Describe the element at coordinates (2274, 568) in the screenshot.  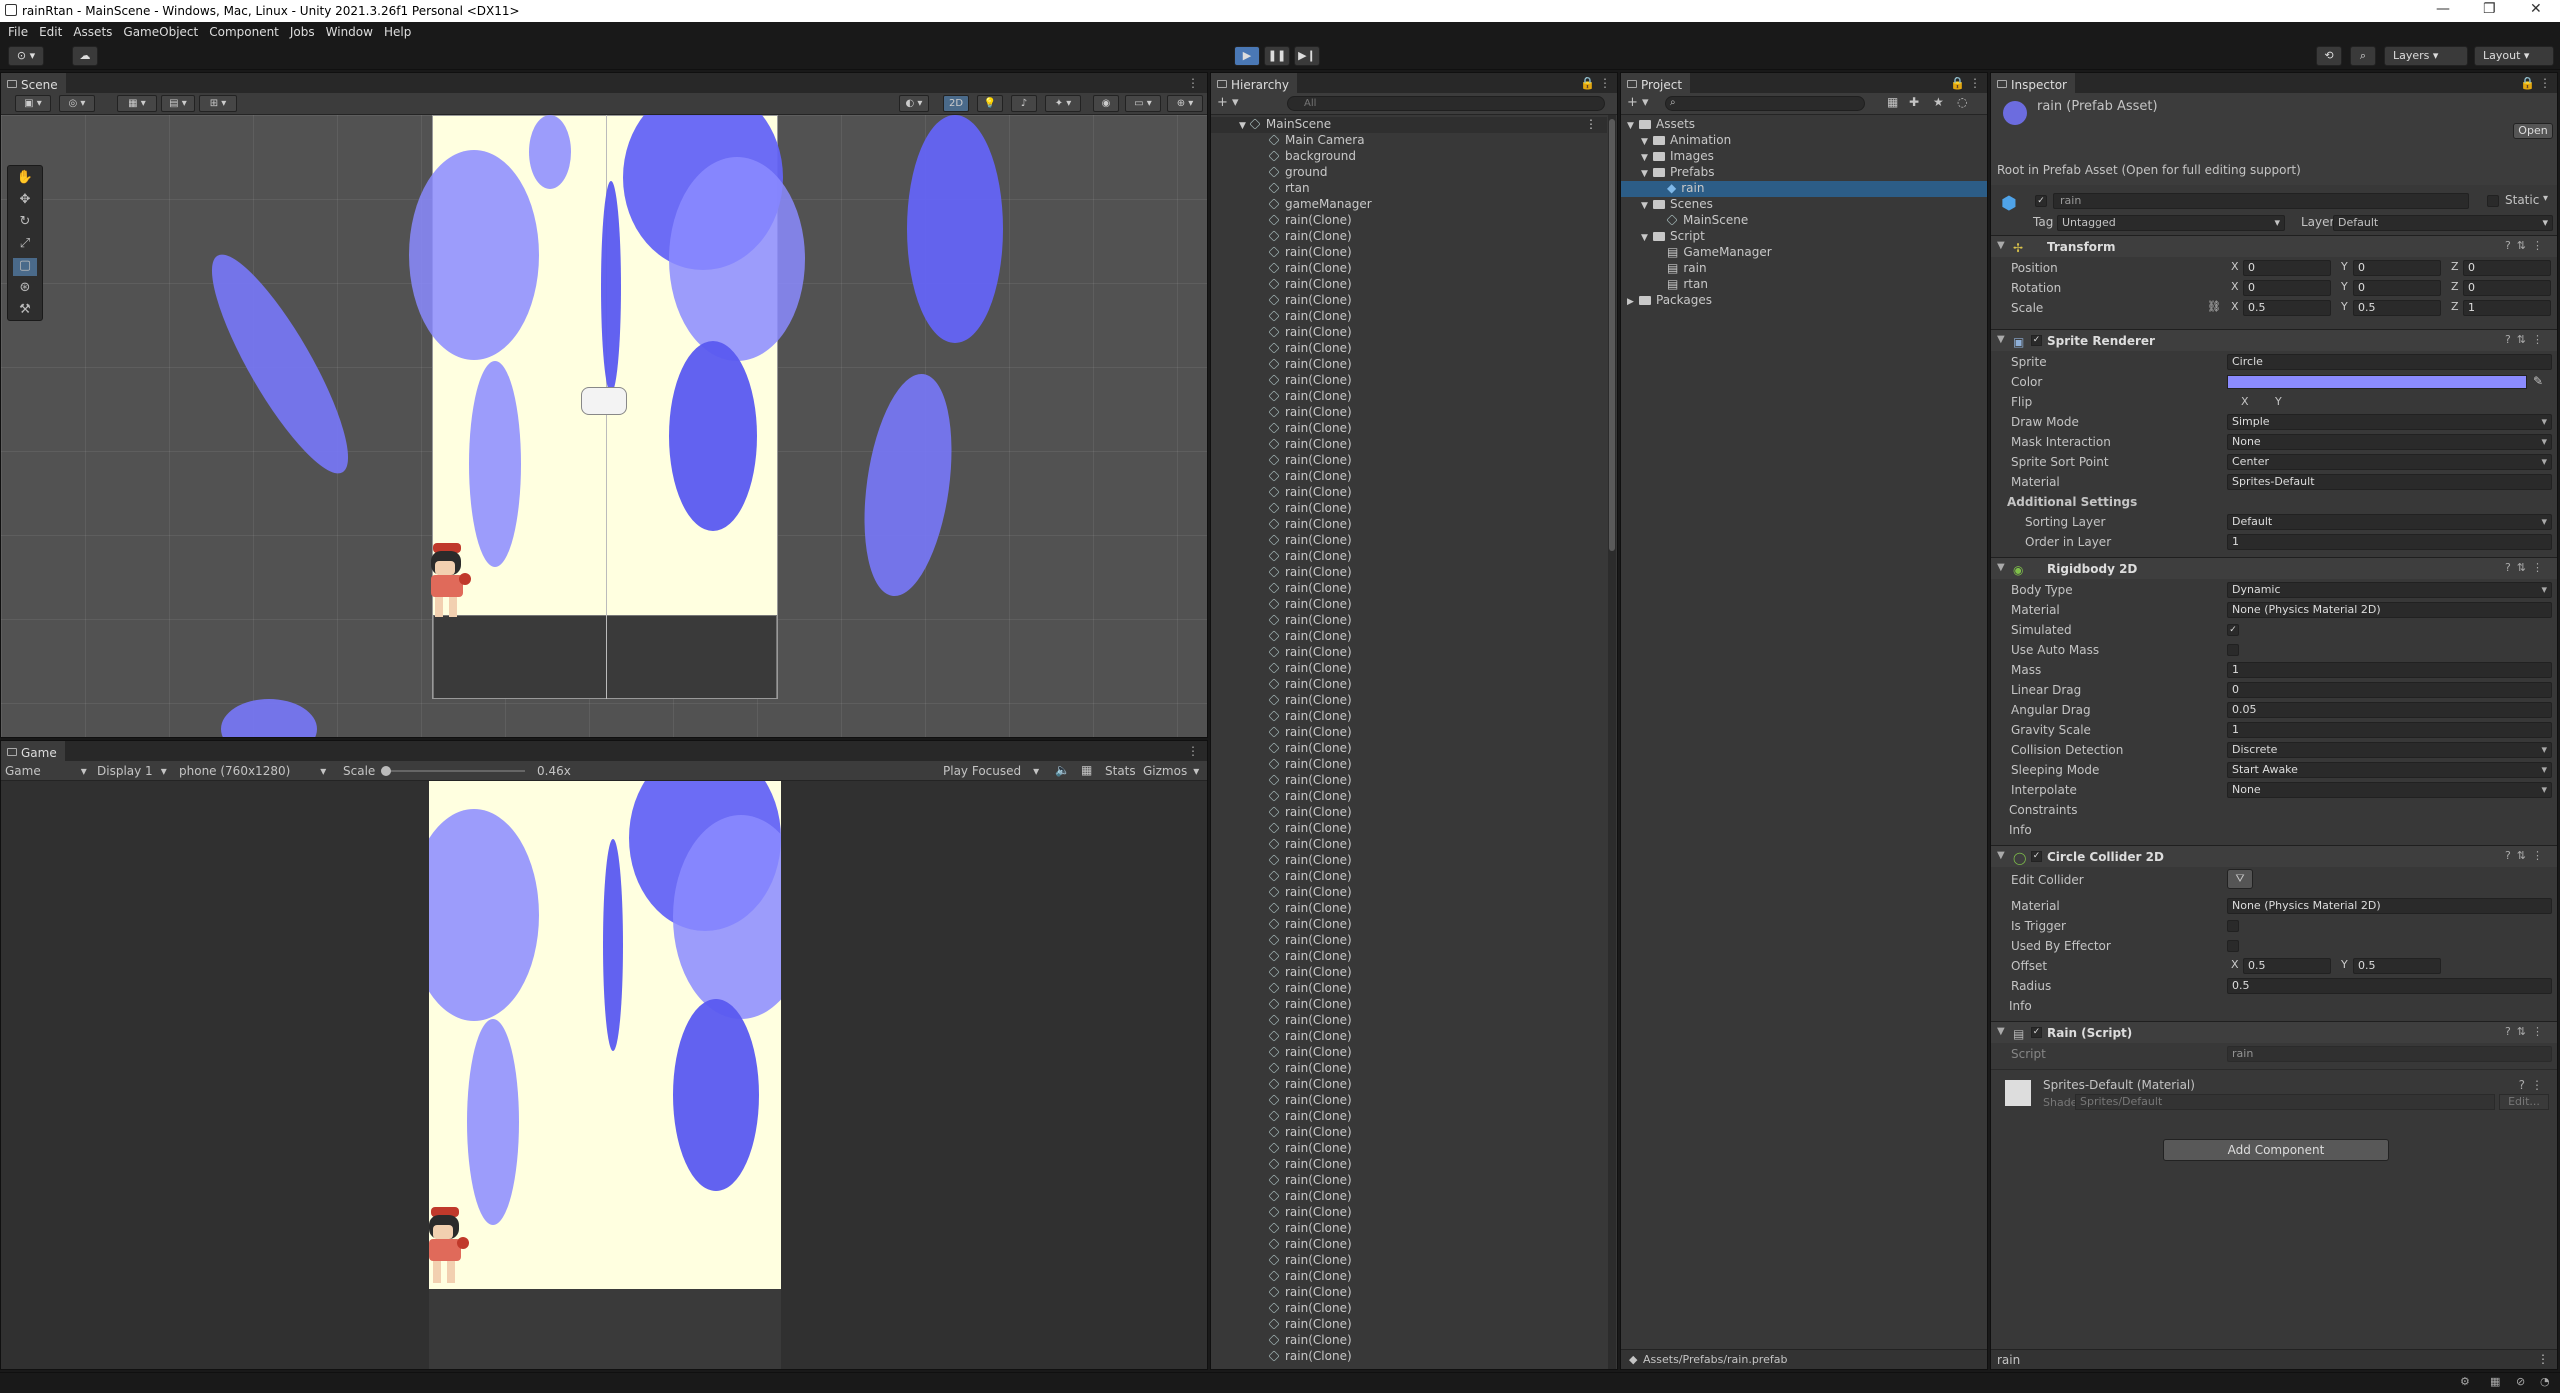
I see `rigidbody-2d-header: ▼ ◉ Rigidbody 2D ?⇅⋮` at that location.